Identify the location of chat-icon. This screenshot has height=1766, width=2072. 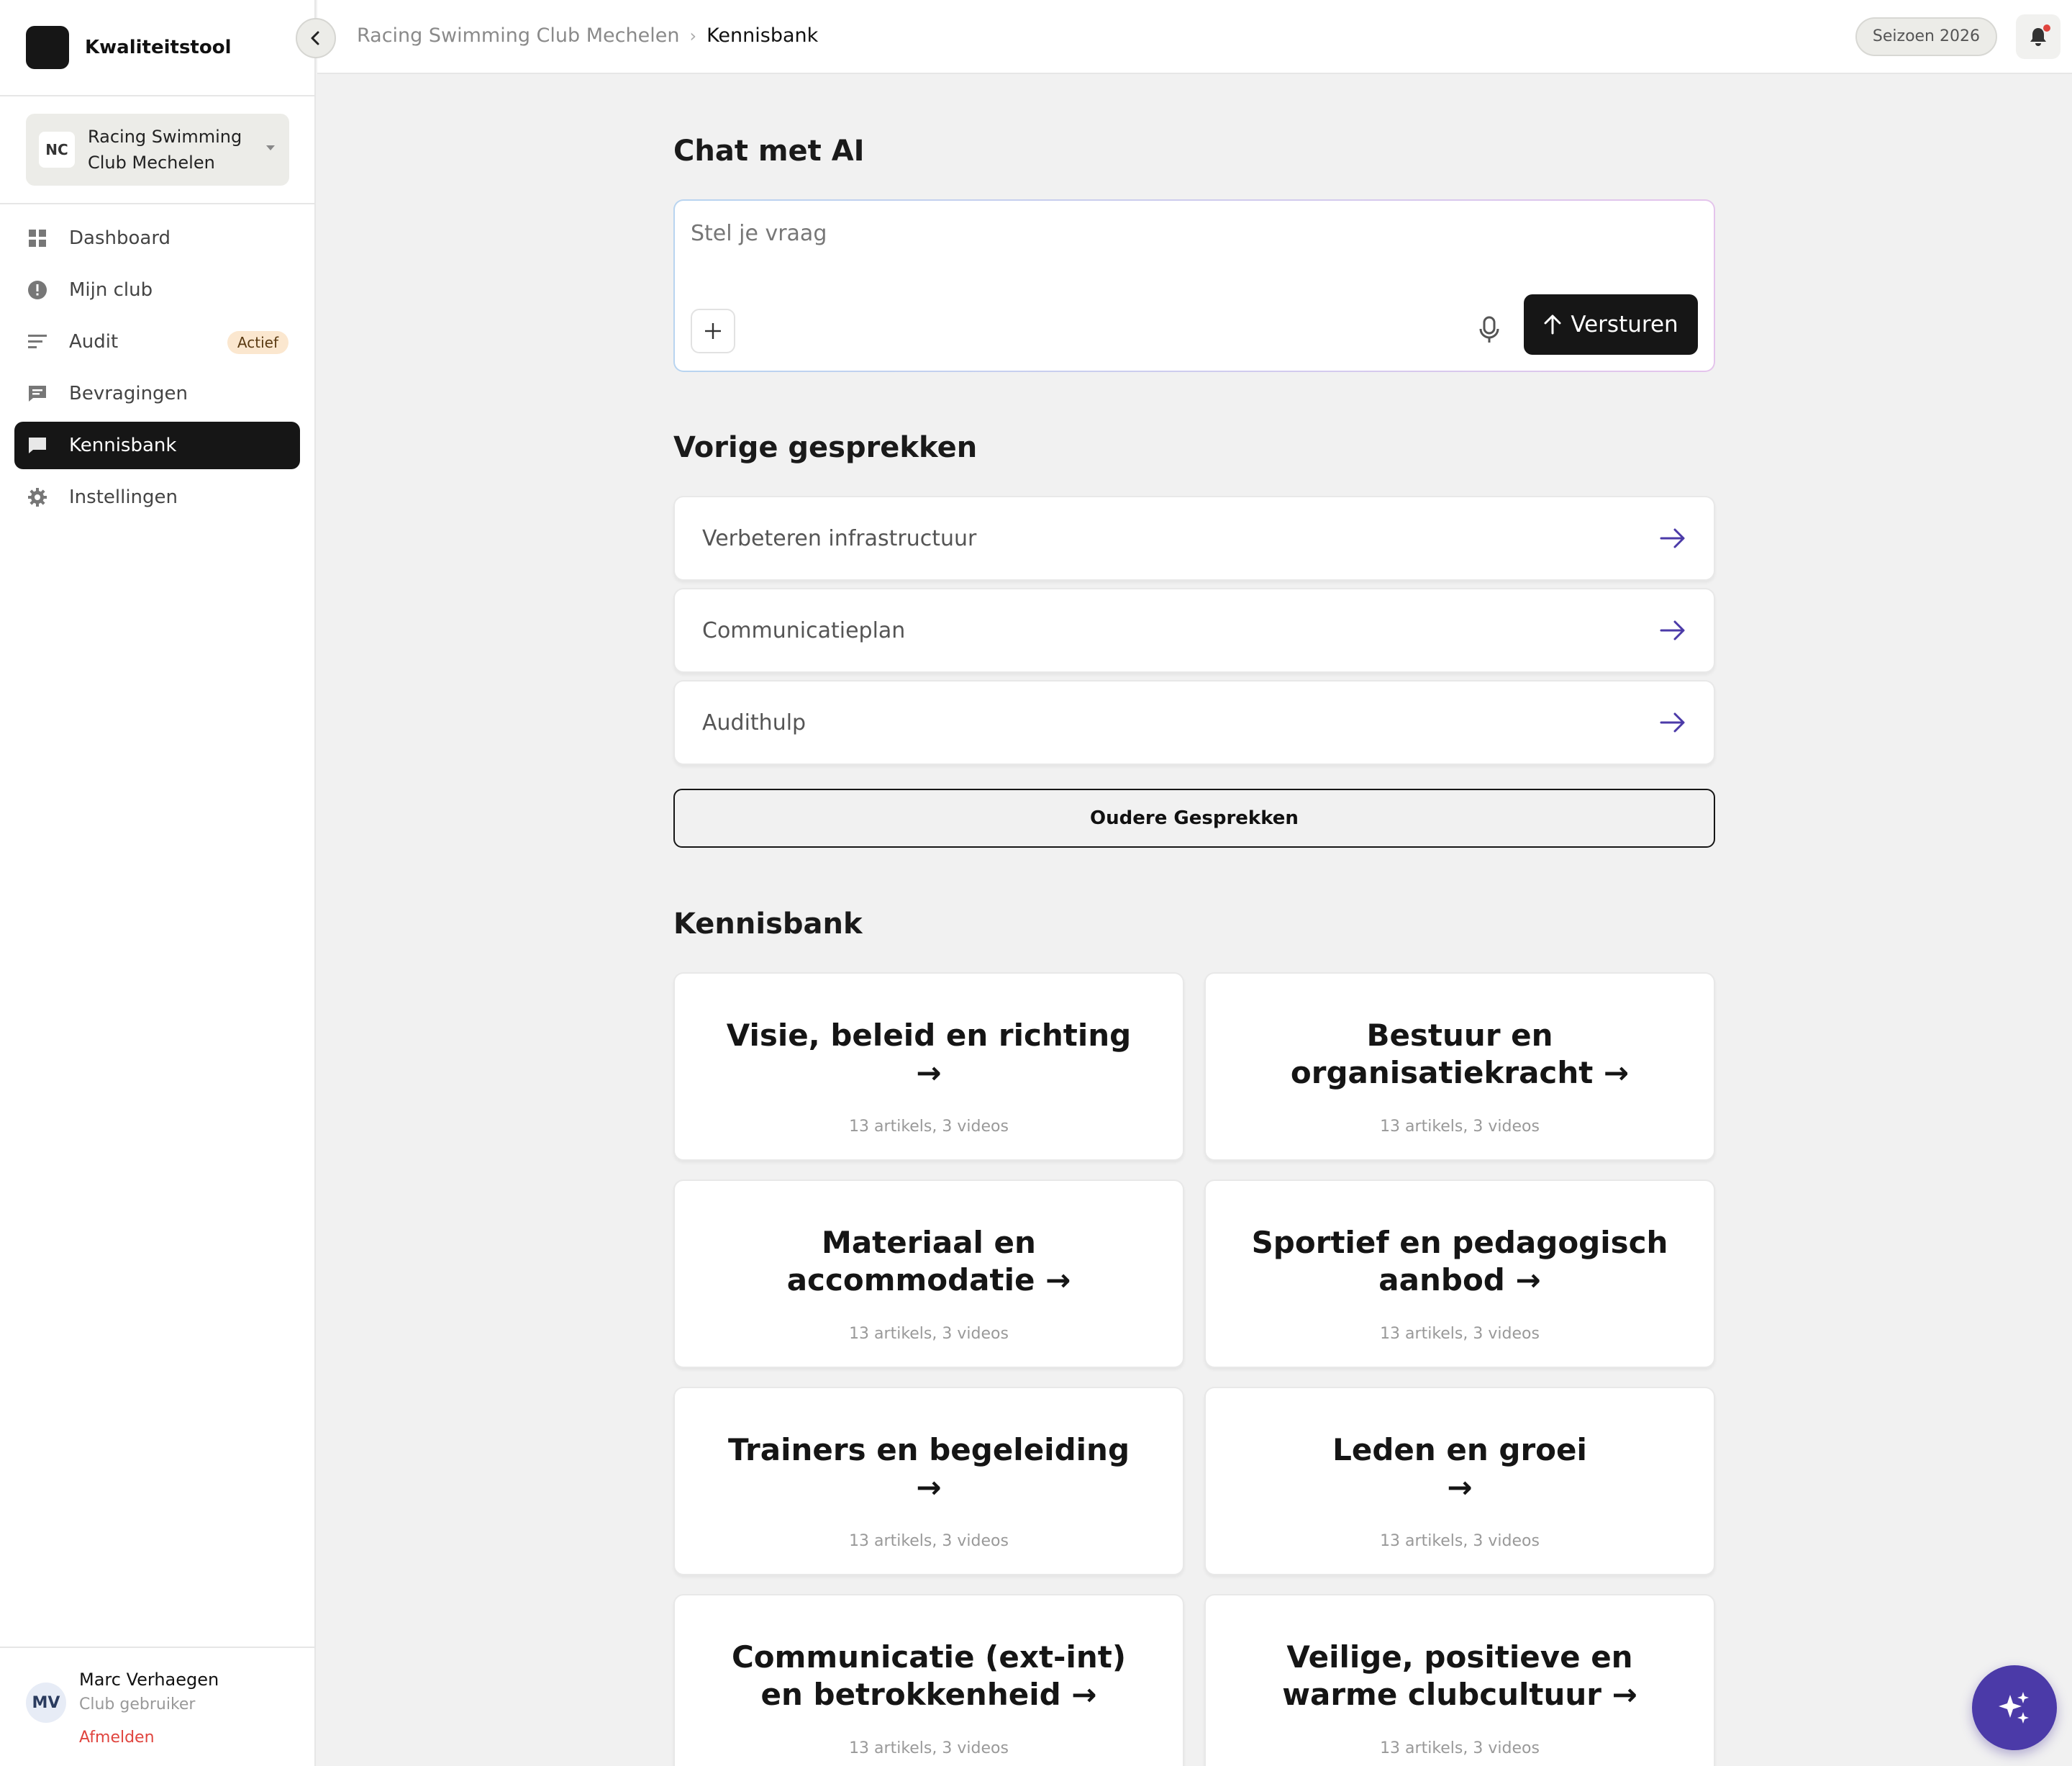
(37, 445).